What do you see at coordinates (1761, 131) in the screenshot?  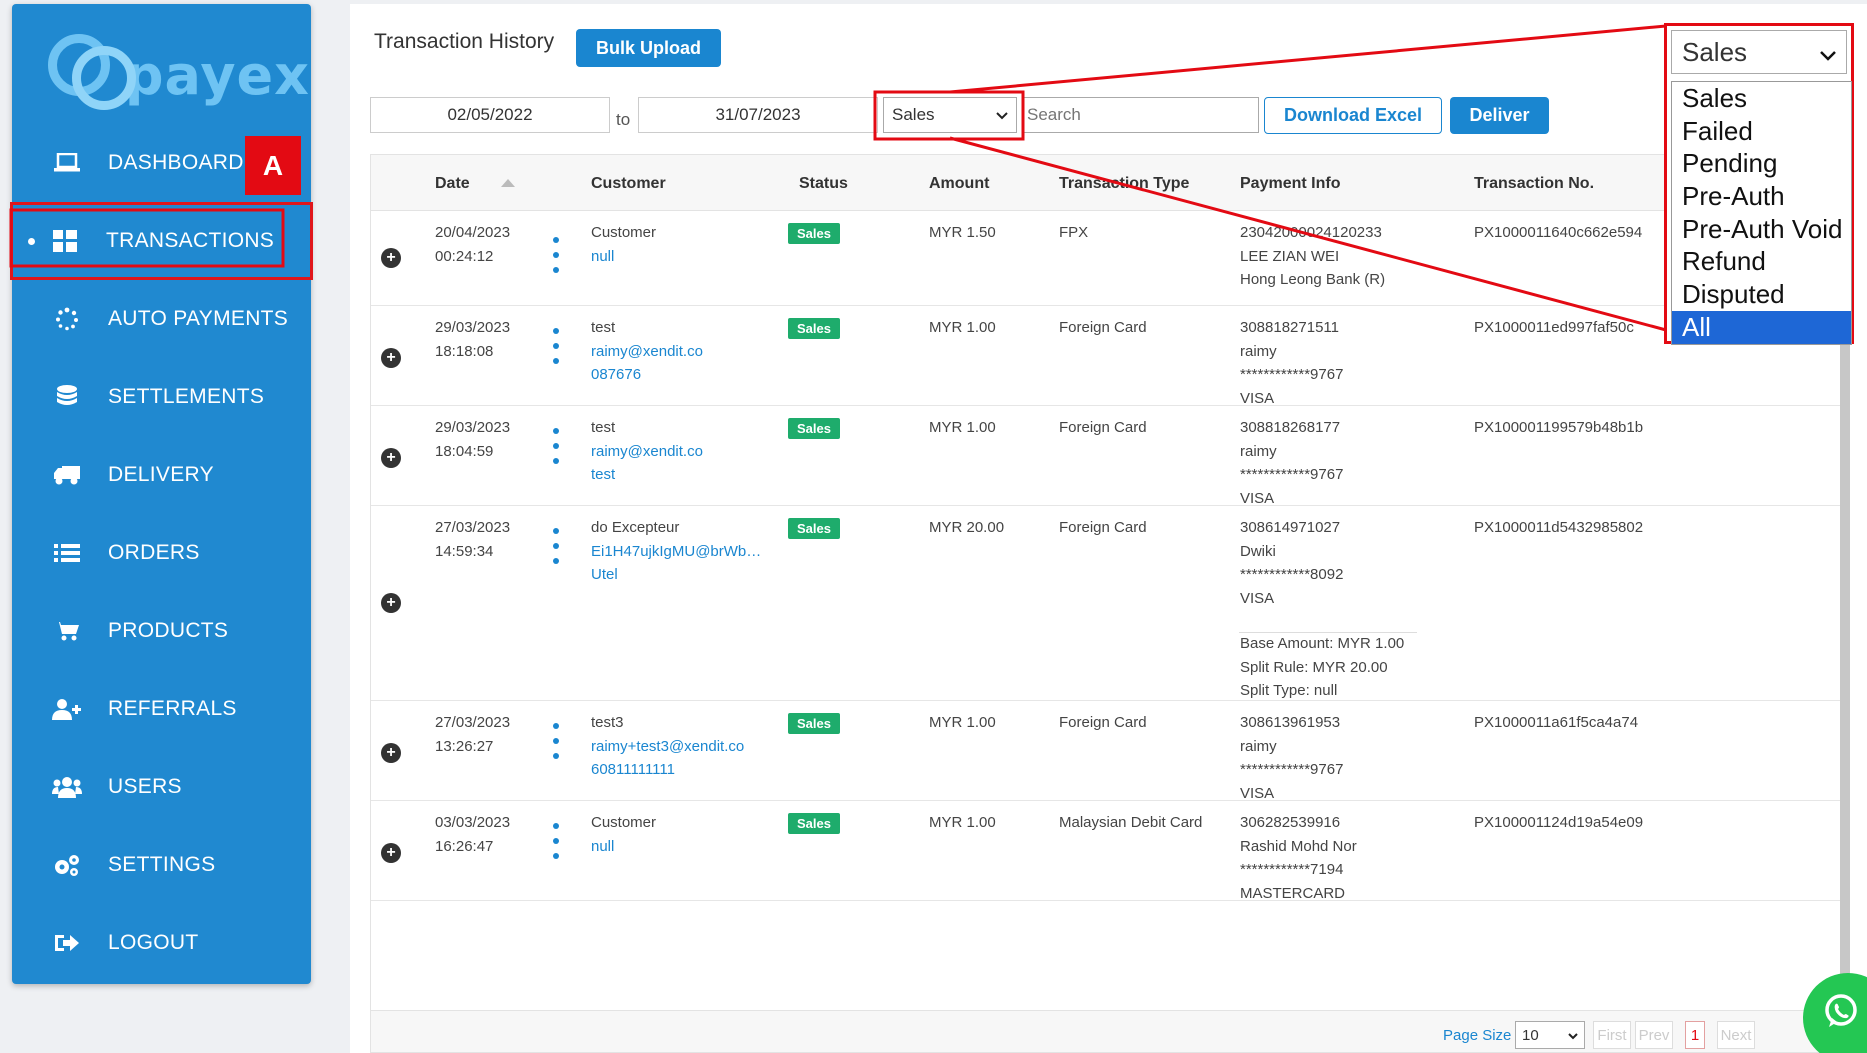 I see `option-failed: Failed` at bounding box center [1761, 131].